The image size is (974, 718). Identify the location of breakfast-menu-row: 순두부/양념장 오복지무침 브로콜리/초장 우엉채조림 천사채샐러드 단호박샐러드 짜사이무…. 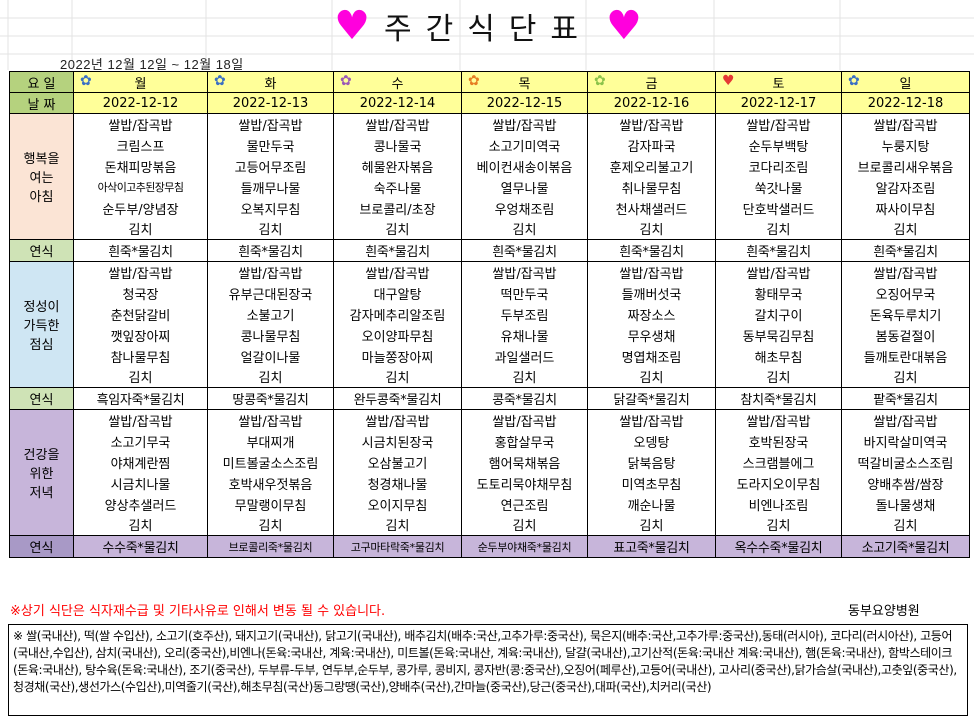
(490, 208).